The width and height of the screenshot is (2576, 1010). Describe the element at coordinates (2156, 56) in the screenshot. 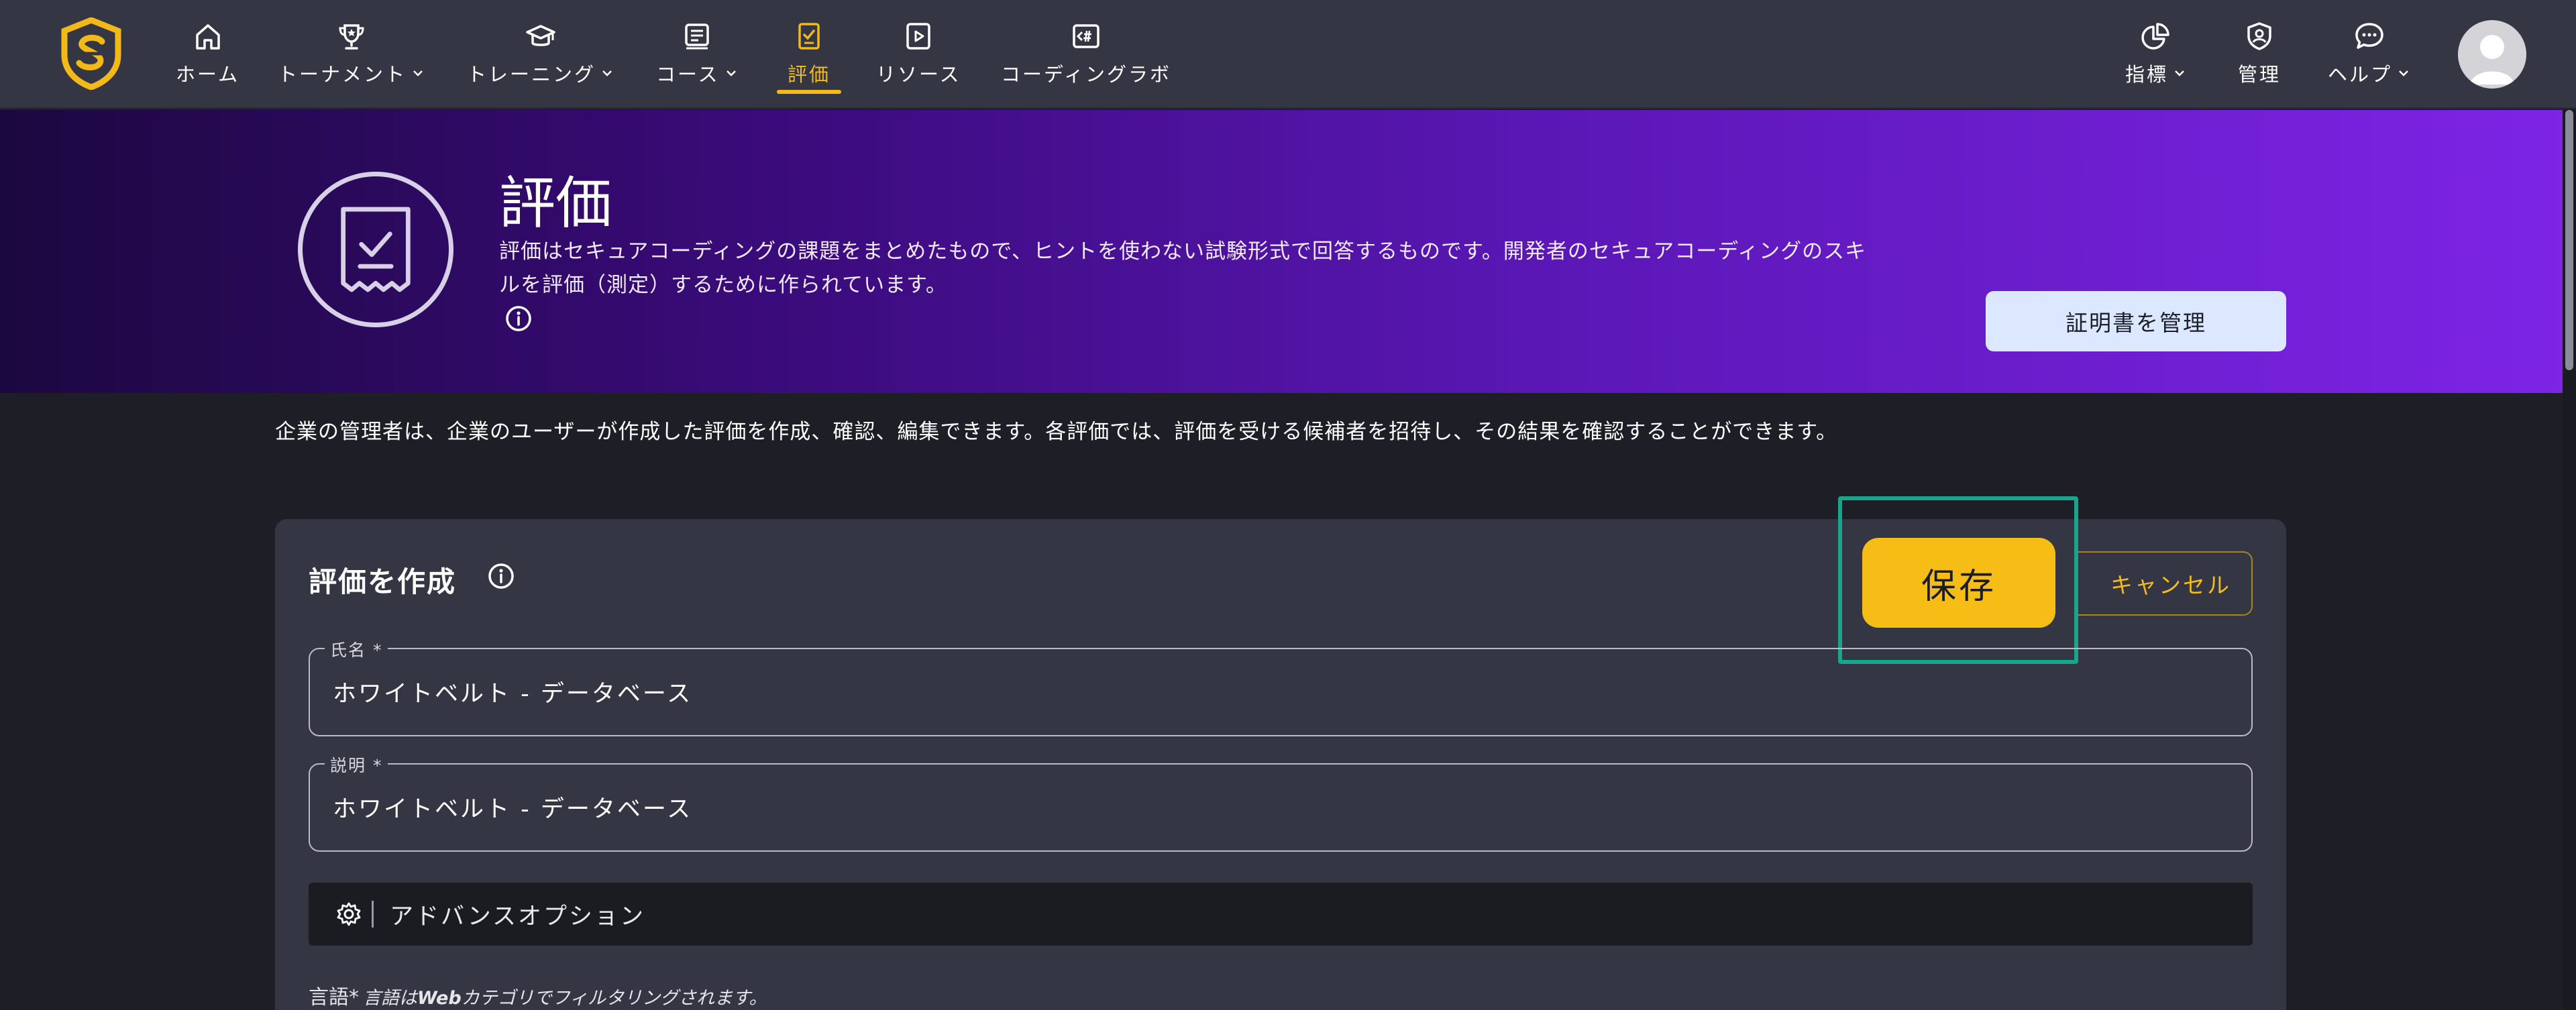

I see `nav-metrics: 指標` at that location.